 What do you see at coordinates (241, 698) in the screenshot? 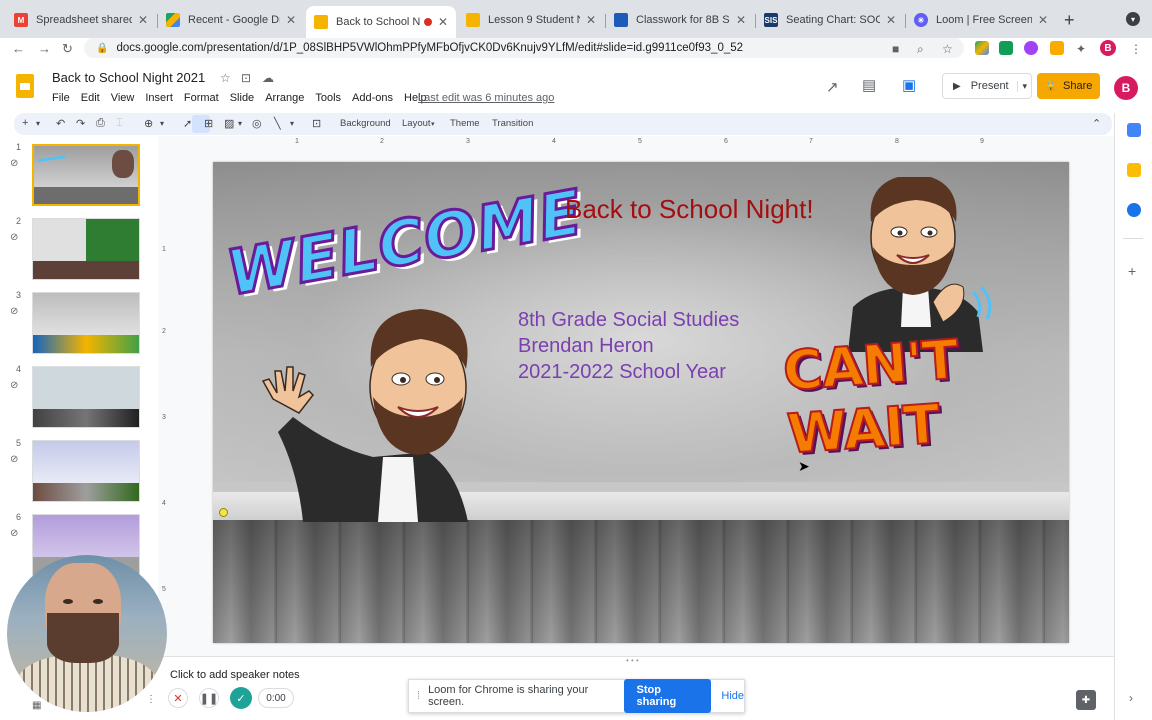
I see `finish-recording-icon: ✓` at bounding box center [241, 698].